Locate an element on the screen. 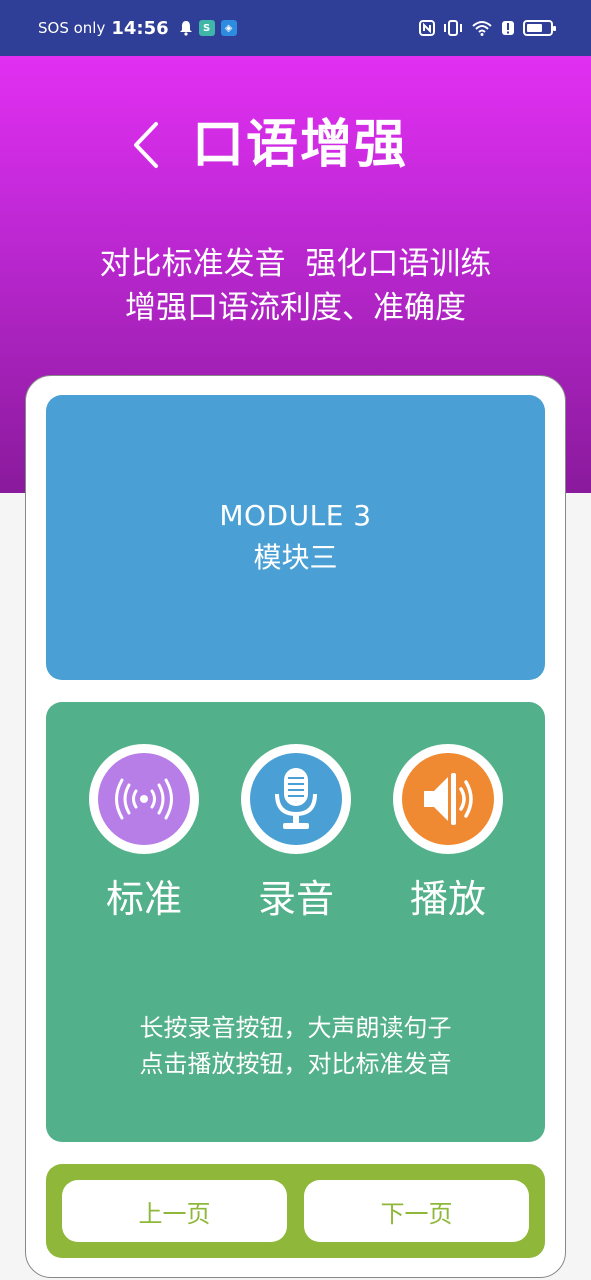 The width and height of the screenshot is (591, 1280). record-label: 录音 is located at coordinates (295, 899).